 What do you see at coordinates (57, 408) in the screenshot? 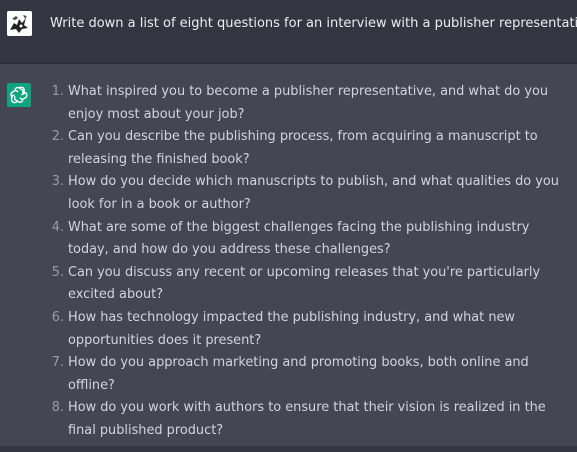
I see `list-item-number: 8.` at bounding box center [57, 408].